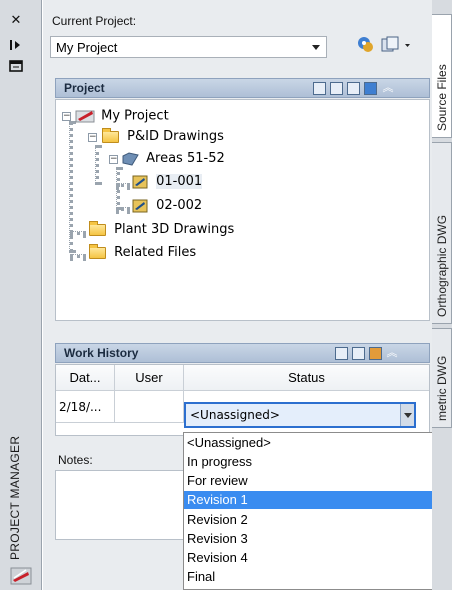 Image resolution: width=452 pixels, height=590 pixels. What do you see at coordinates (310, 577) in the screenshot?
I see `status-option: Final` at bounding box center [310, 577].